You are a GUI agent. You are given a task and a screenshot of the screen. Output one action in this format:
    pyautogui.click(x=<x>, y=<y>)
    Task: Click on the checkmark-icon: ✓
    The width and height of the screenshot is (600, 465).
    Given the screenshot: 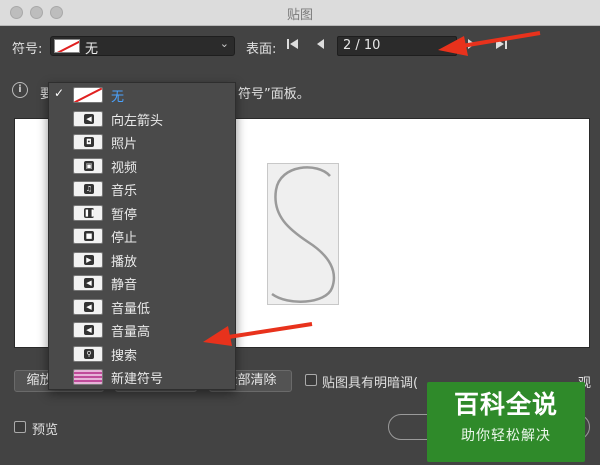 What is the action you would take?
    pyautogui.click(x=59, y=93)
    